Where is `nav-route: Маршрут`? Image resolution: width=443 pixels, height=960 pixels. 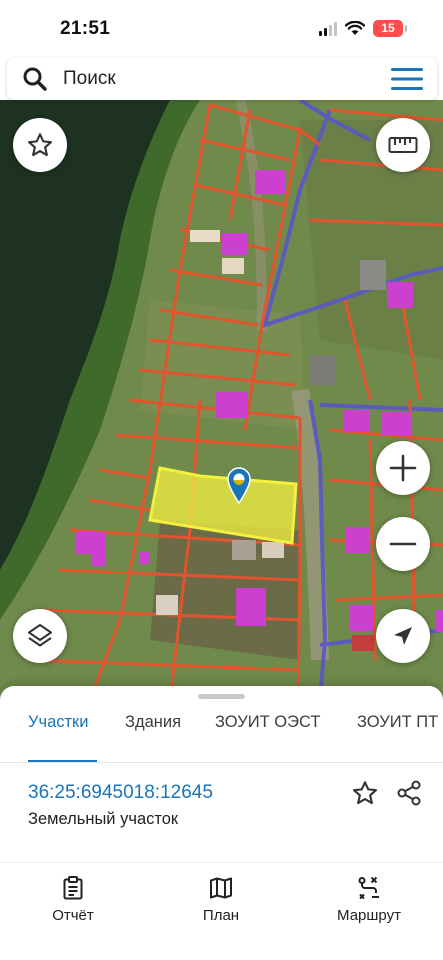 nav-route: Маршрут is located at coordinates (369, 899).